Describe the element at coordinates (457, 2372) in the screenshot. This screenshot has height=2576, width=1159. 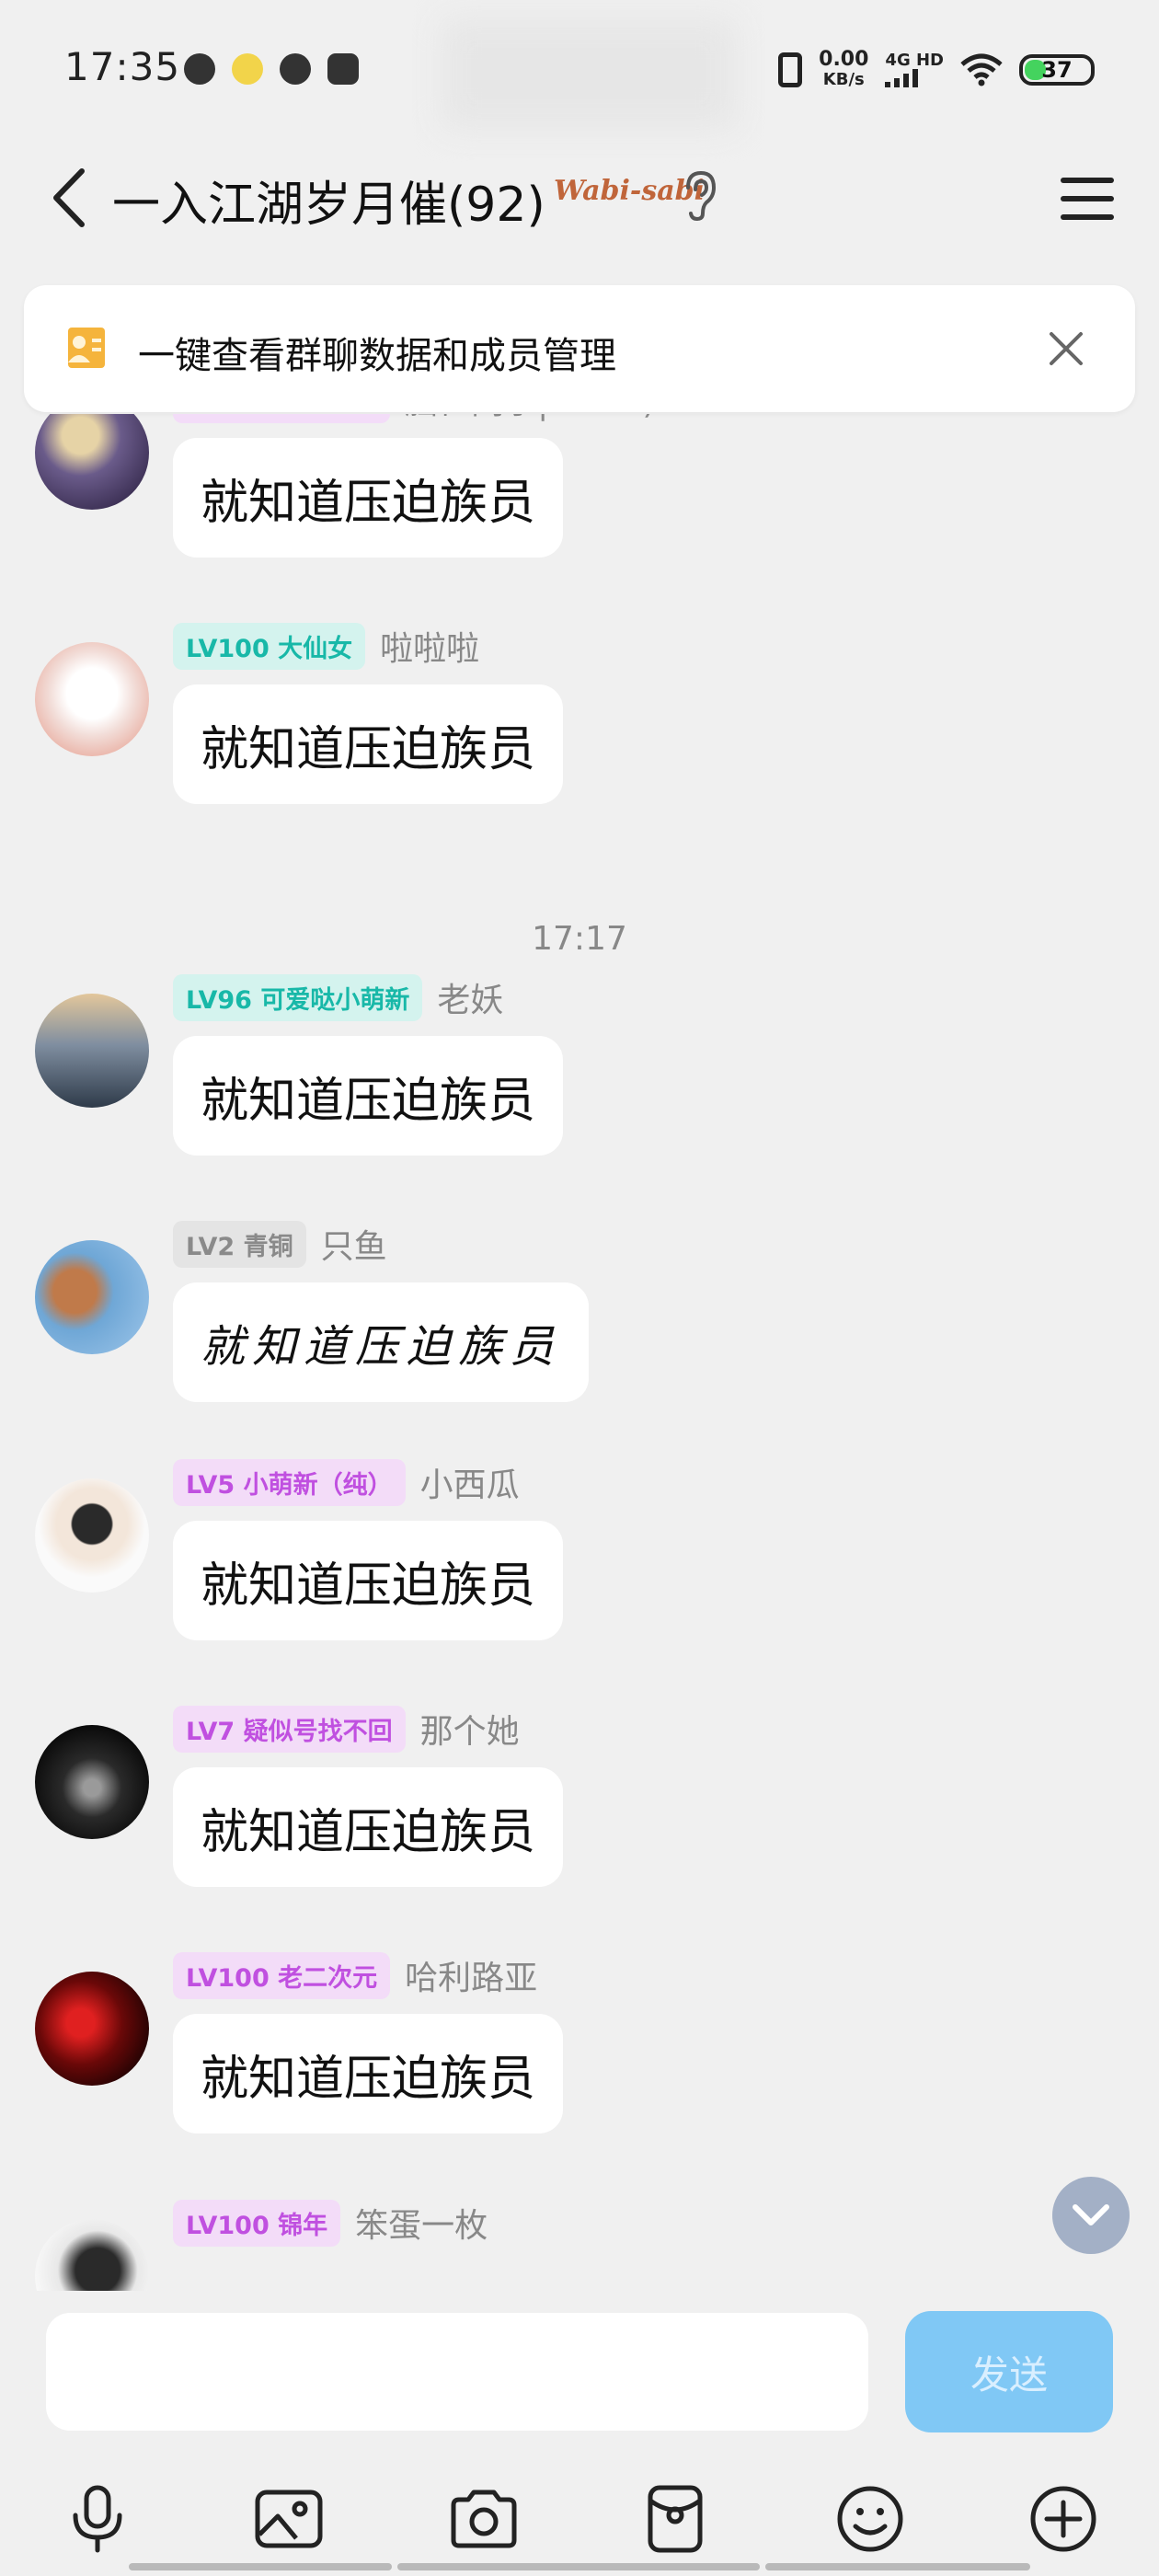
I see `message-input` at that location.